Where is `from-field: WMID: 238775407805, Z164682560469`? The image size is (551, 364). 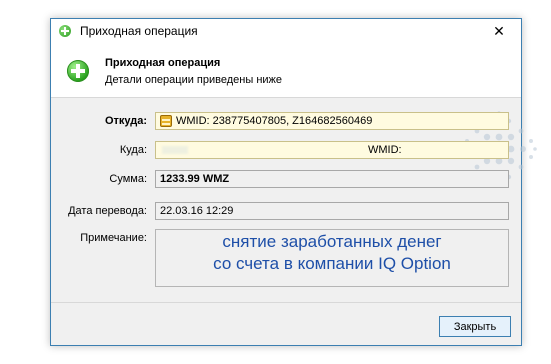
from-field: WMID: 238775407805, Z164682560469 is located at coordinates (332, 121).